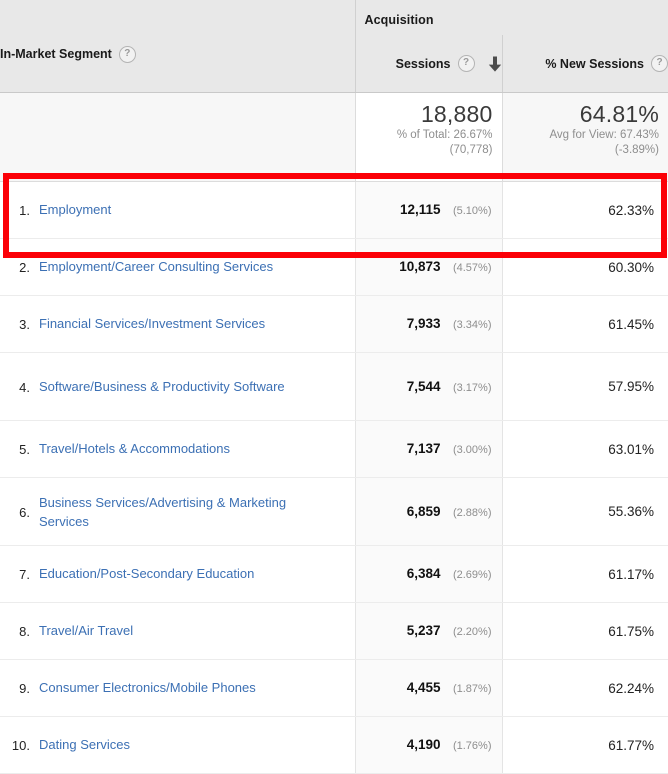 Image resolution: width=668 pixels, height=774 pixels. What do you see at coordinates (472, 746) in the screenshot?
I see `row-sessions-percent: (1.76%)` at bounding box center [472, 746].